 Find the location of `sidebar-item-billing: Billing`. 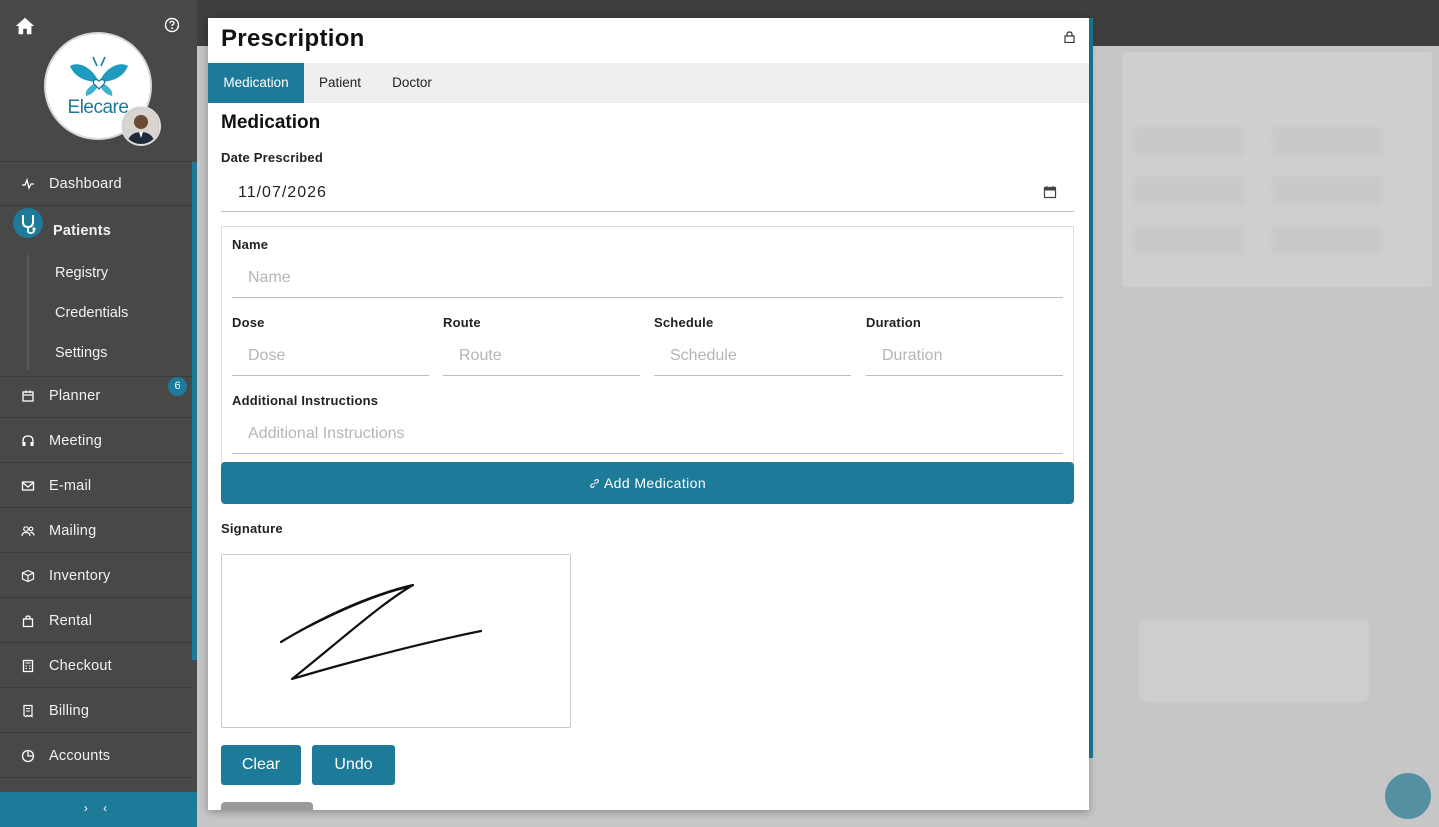

sidebar-item-billing: Billing is located at coordinates (96, 711).